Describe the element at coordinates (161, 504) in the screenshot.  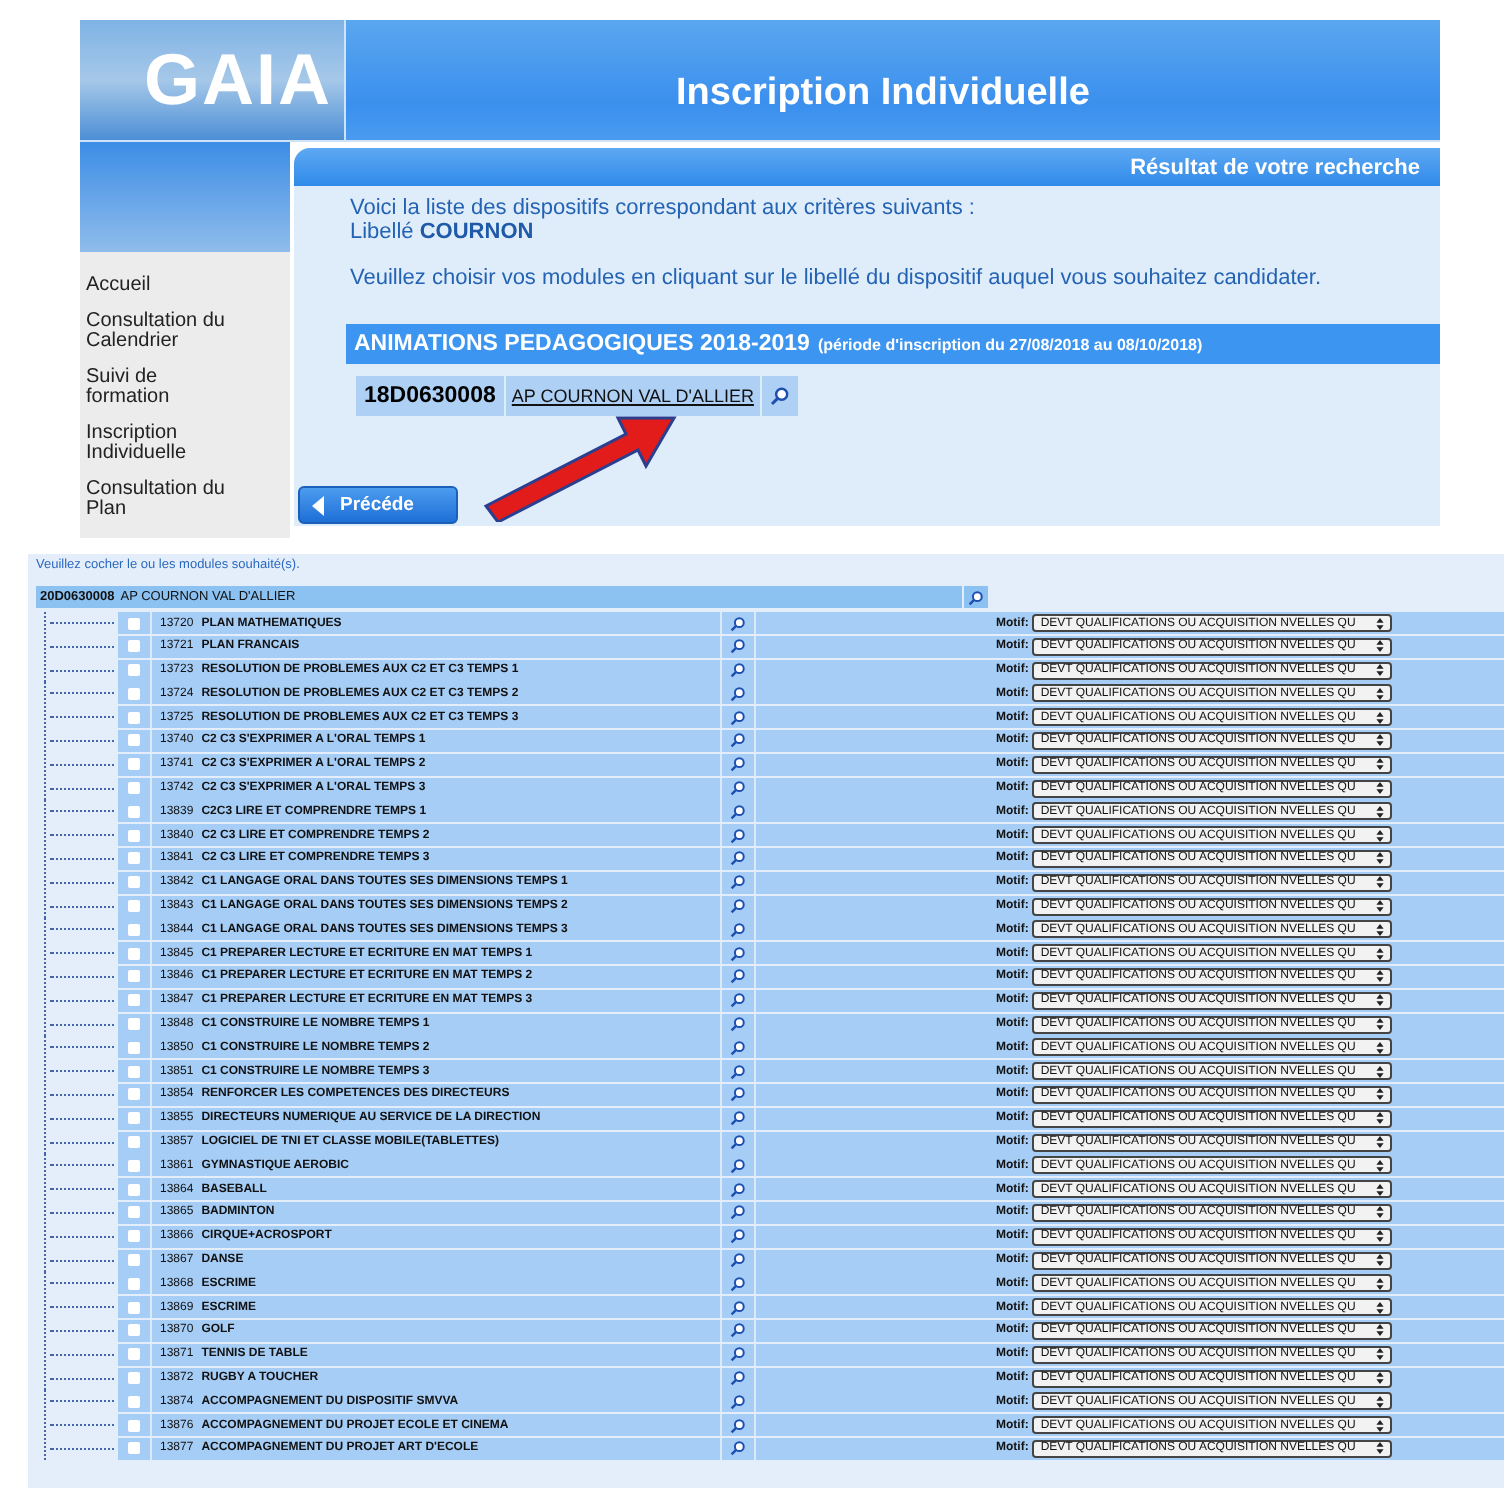
I see `sidebar-link: Consultation du Plan` at that location.